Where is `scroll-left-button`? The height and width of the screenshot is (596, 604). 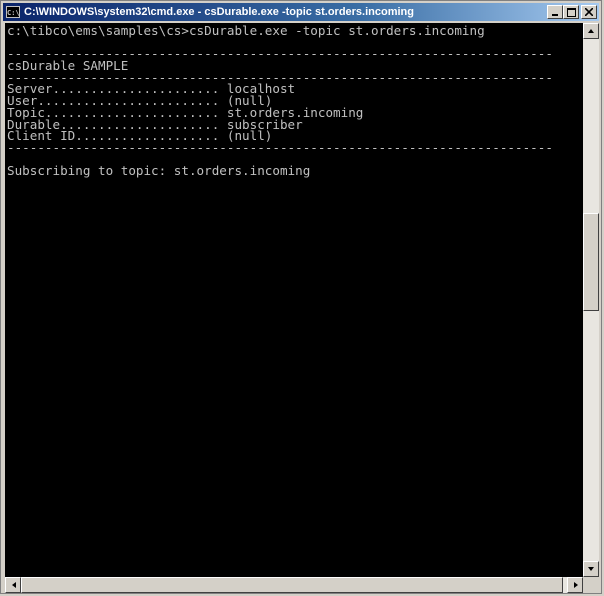
scroll-left-button is located at coordinates (13, 585).